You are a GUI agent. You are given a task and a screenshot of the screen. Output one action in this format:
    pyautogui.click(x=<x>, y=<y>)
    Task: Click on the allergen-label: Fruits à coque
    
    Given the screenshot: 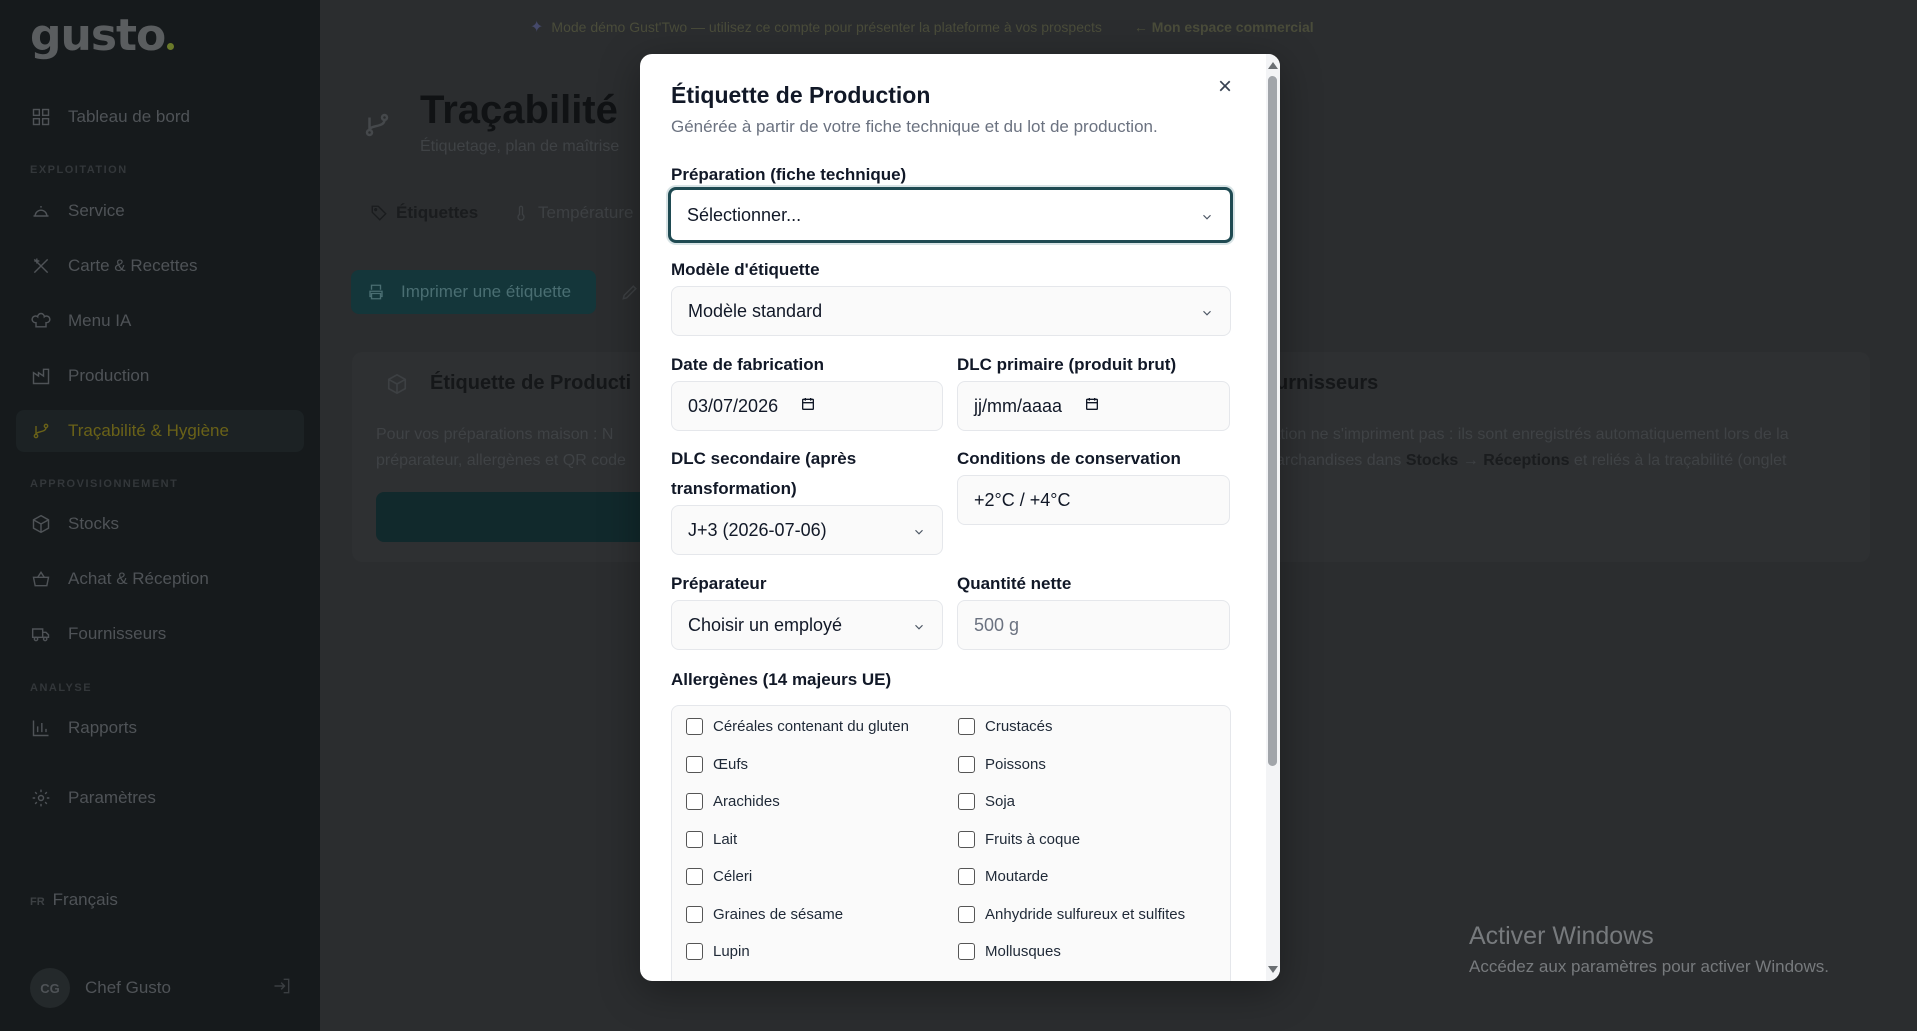 What is the action you would take?
    pyautogui.click(x=1033, y=839)
    